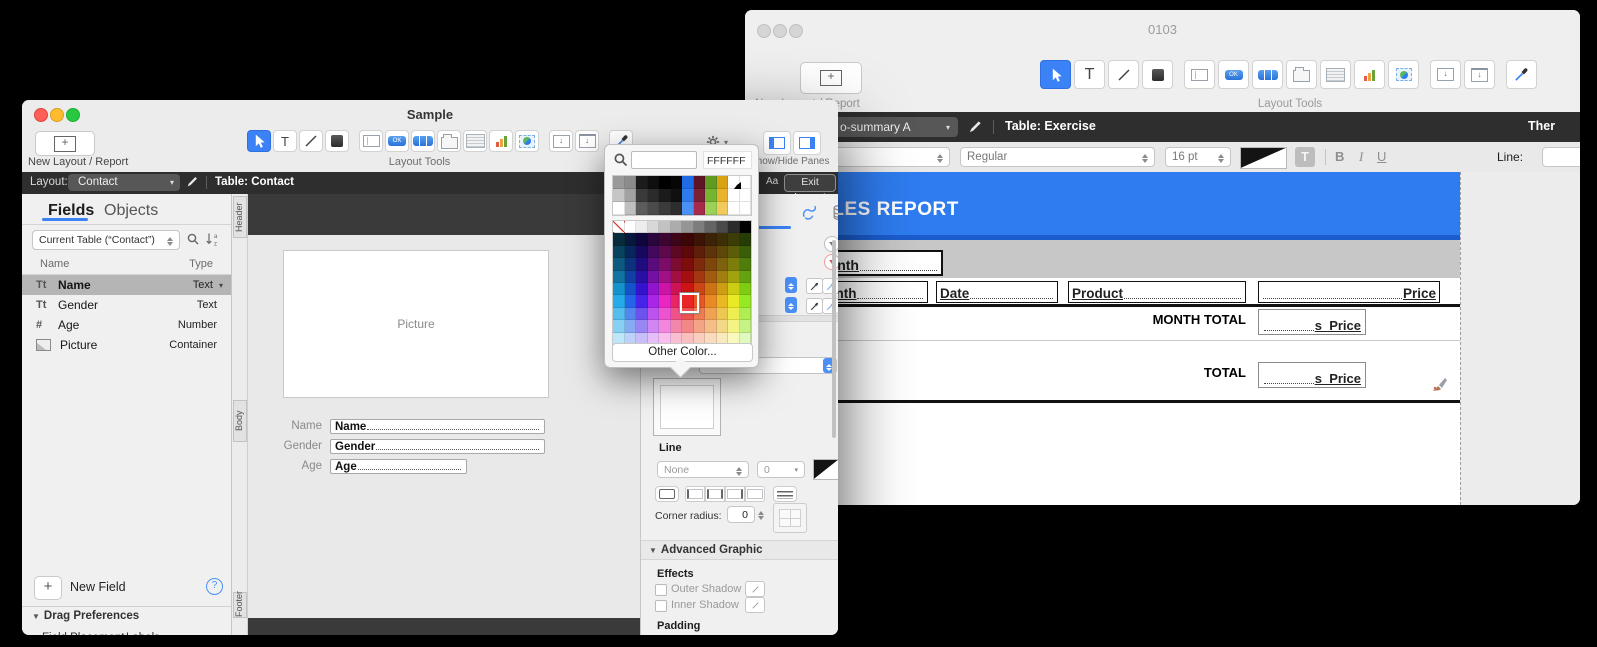  What do you see at coordinates (126, 285) in the screenshot?
I see `field-row-name: Tt Name Text ▾` at bounding box center [126, 285].